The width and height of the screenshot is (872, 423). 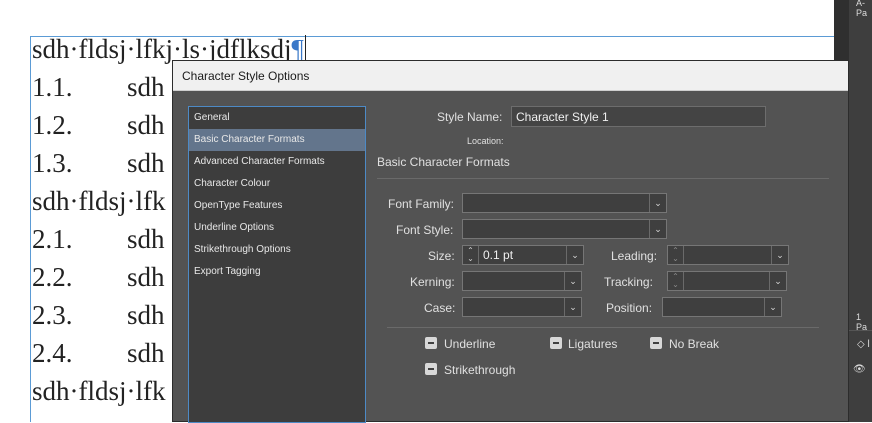 What do you see at coordinates (425, 230) in the screenshot?
I see `font-style-label: Font Style:` at bounding box center [425, 230].